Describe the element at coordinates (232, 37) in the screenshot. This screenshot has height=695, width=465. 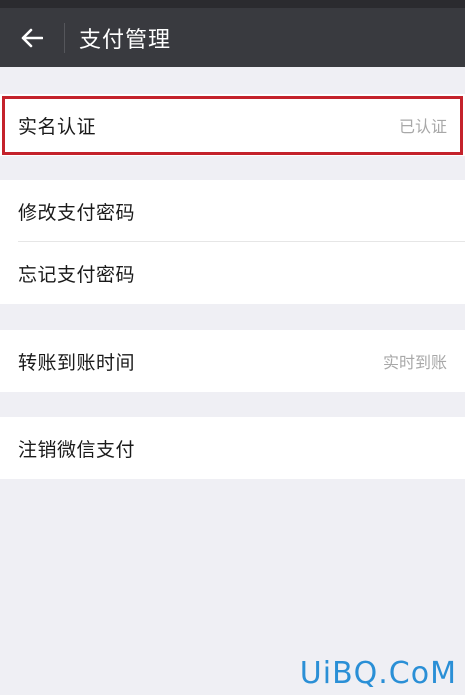
I see `app-header: 支付管理` at that location.